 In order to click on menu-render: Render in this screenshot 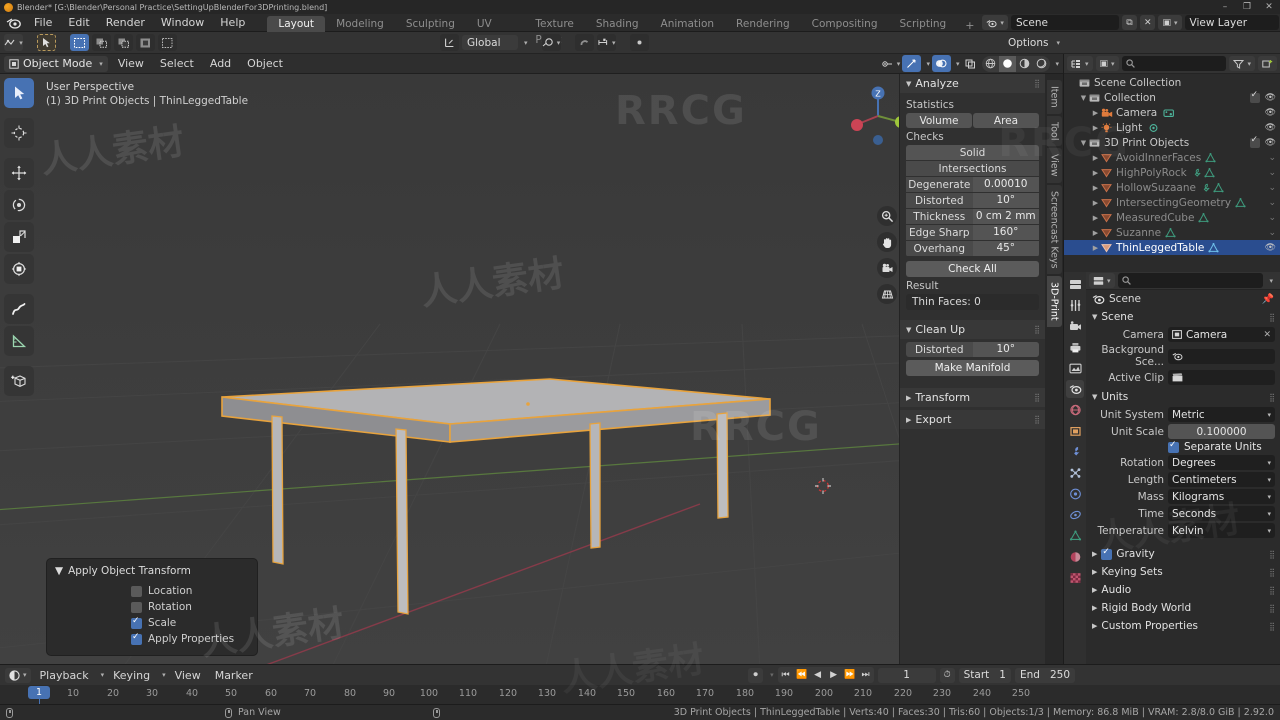, I will do `click(125, 23)`.